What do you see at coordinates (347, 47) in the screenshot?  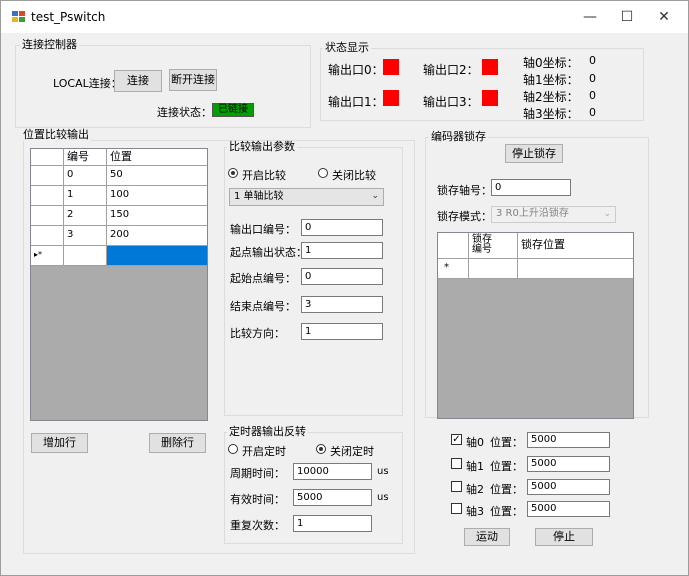 I see `status-group-title: 状态显示` at bounding box center [347, 47].